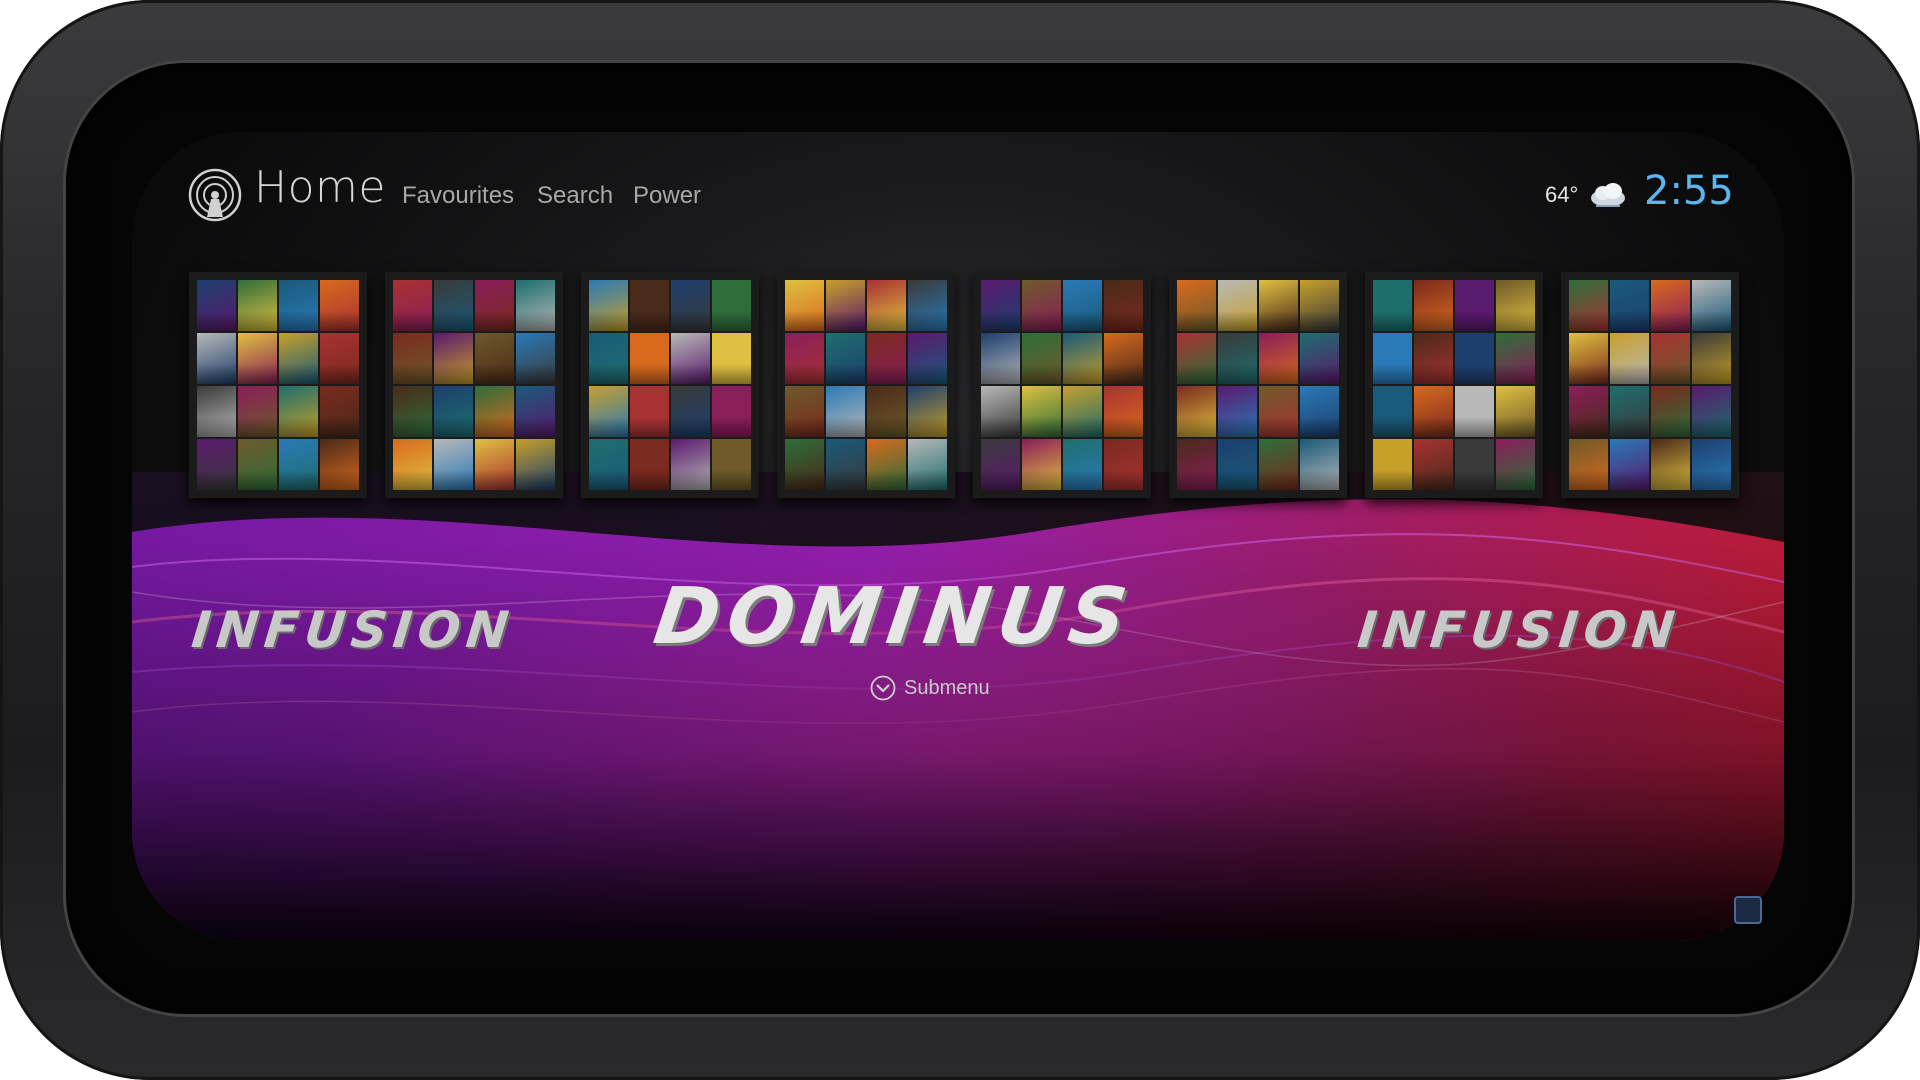  Describe the element at coordinates (1519, 630) in the screenshot. I see `menu-item-next: INFUSION` at that location.